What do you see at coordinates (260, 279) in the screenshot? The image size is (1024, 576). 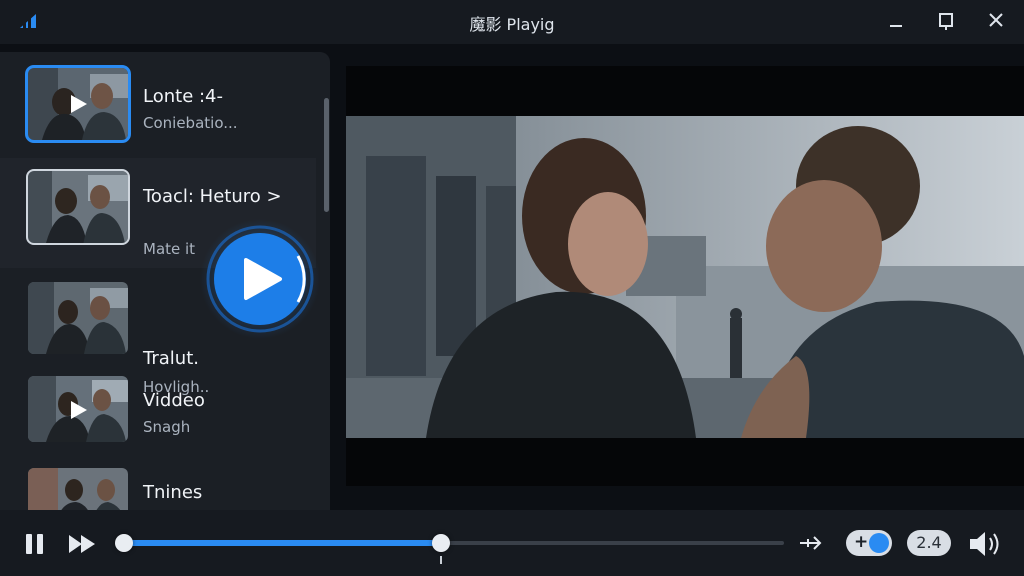 I see `big-play-button` at bounding box center [260, 279].